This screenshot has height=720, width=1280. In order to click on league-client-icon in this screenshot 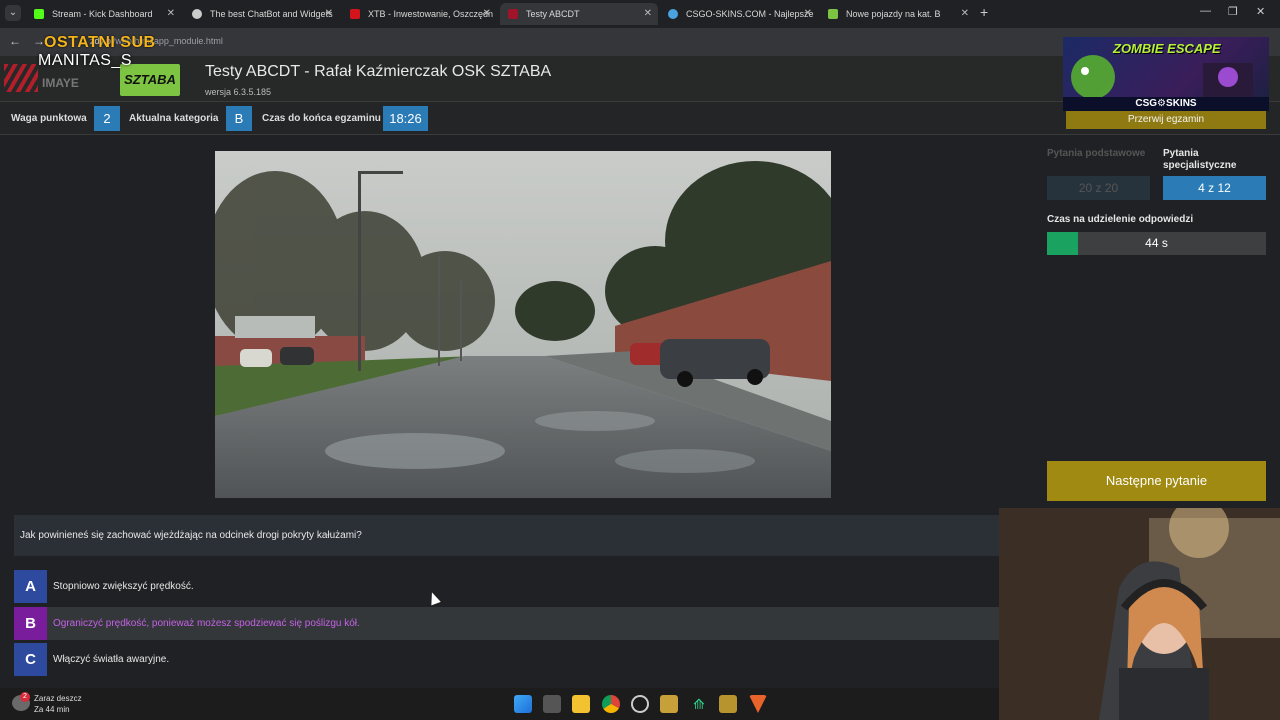, I will do `click(669, 704)`.